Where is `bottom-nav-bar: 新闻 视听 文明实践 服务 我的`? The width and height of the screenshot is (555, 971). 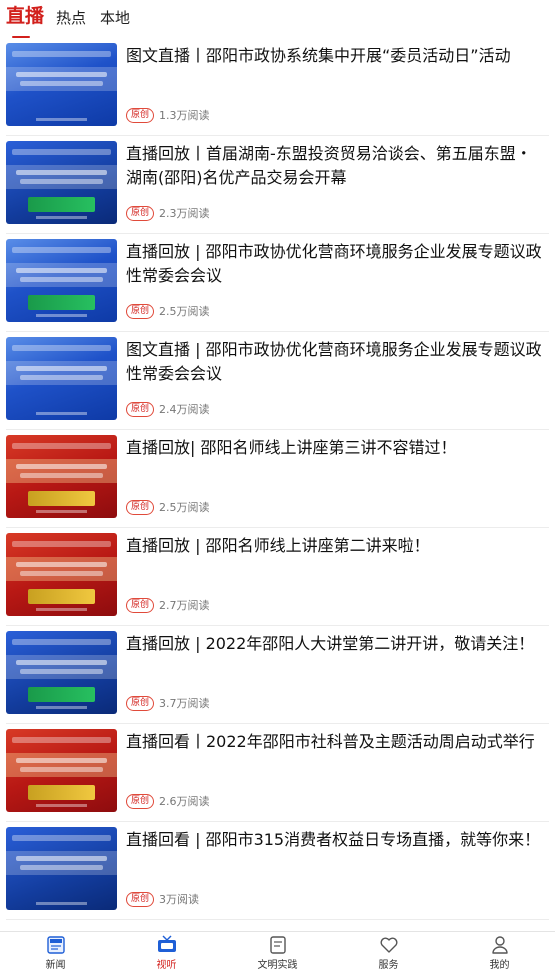
bottom-nav-bar: 新闻 视听 文明实践 服务 我的 is located at coordinates (277, 951).